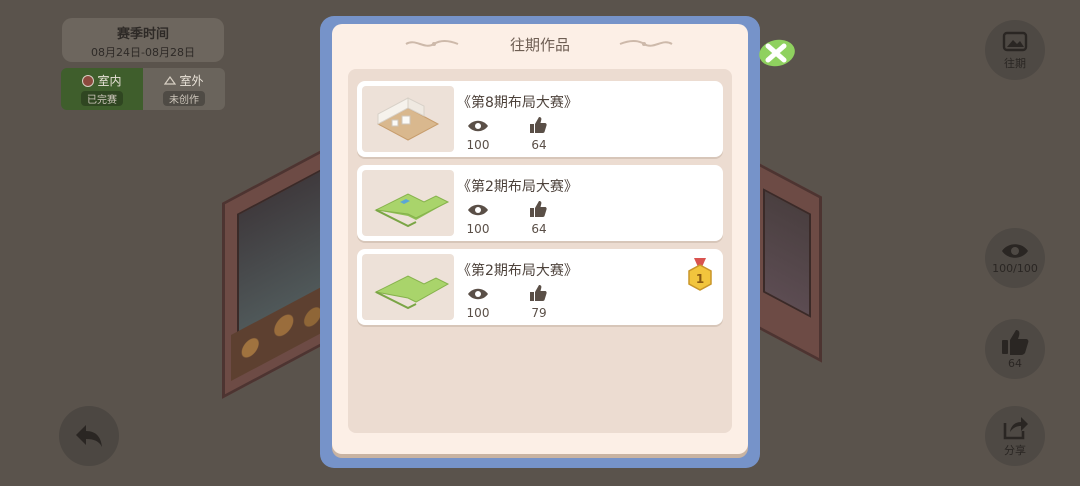  I want to click on likes-count: 64, so click(1015, 363).